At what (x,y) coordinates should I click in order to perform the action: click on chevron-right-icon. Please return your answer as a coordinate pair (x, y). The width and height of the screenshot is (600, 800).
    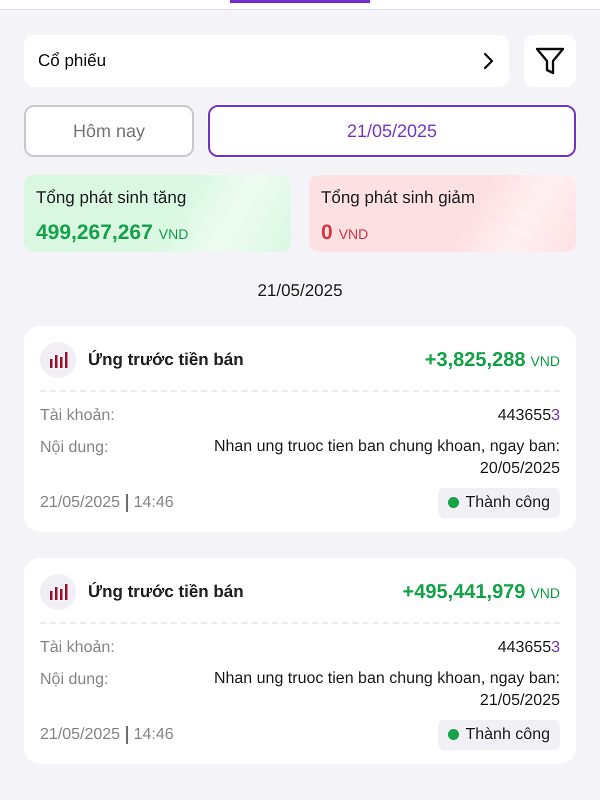
    Looking at the image, I should click on (489, 61).